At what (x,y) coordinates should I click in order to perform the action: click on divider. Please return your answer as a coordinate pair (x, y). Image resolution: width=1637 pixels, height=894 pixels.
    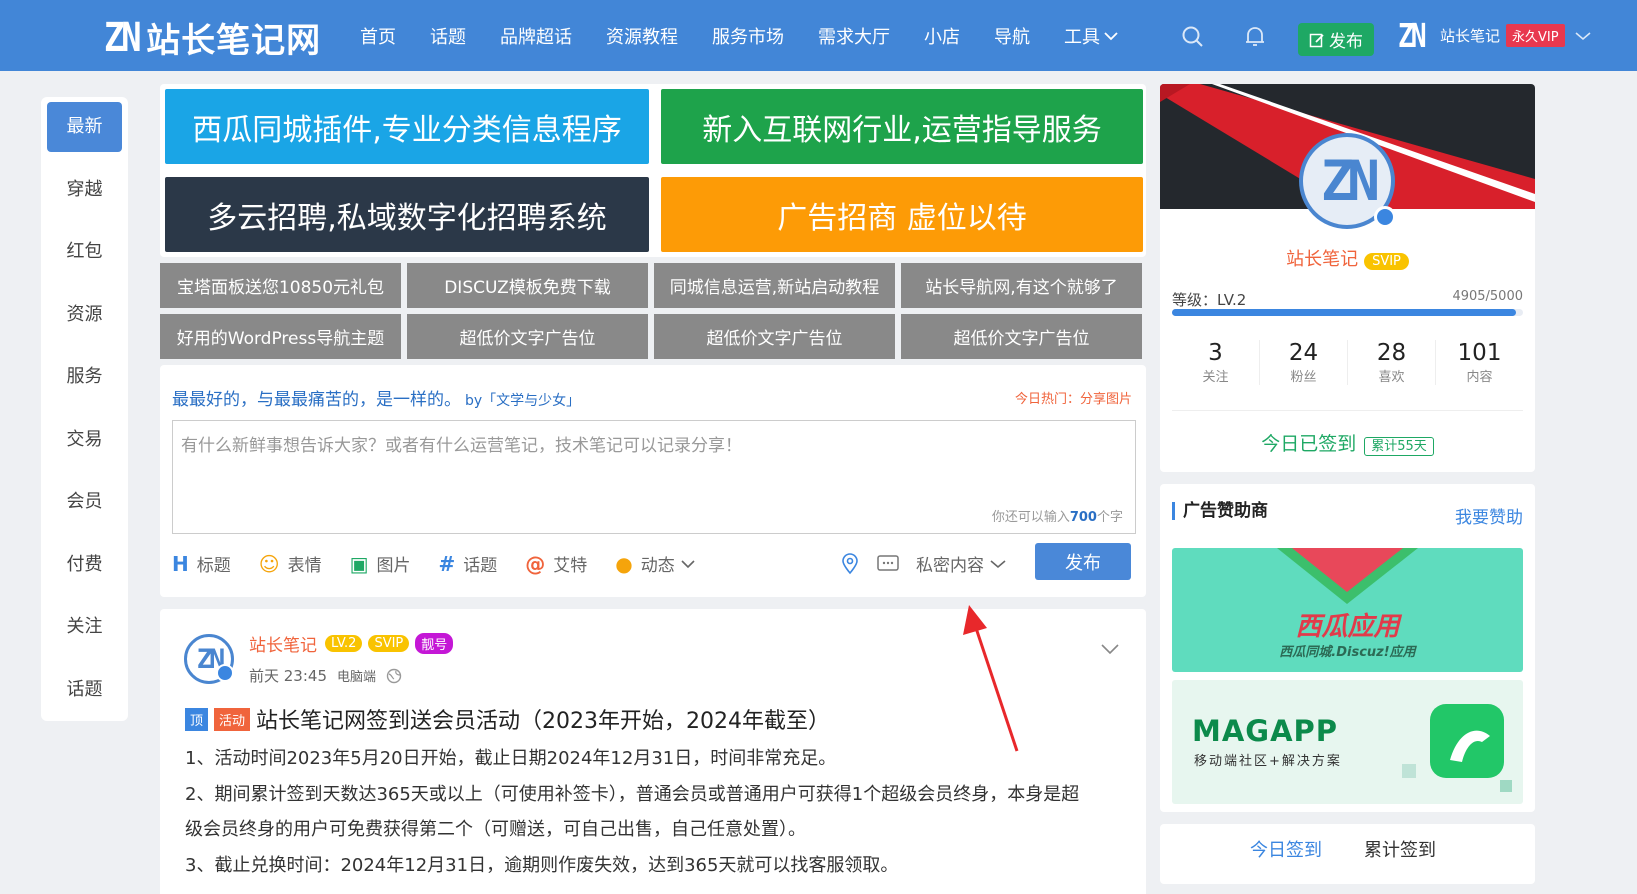
    Looking at the image, I should click on (1347, 410).